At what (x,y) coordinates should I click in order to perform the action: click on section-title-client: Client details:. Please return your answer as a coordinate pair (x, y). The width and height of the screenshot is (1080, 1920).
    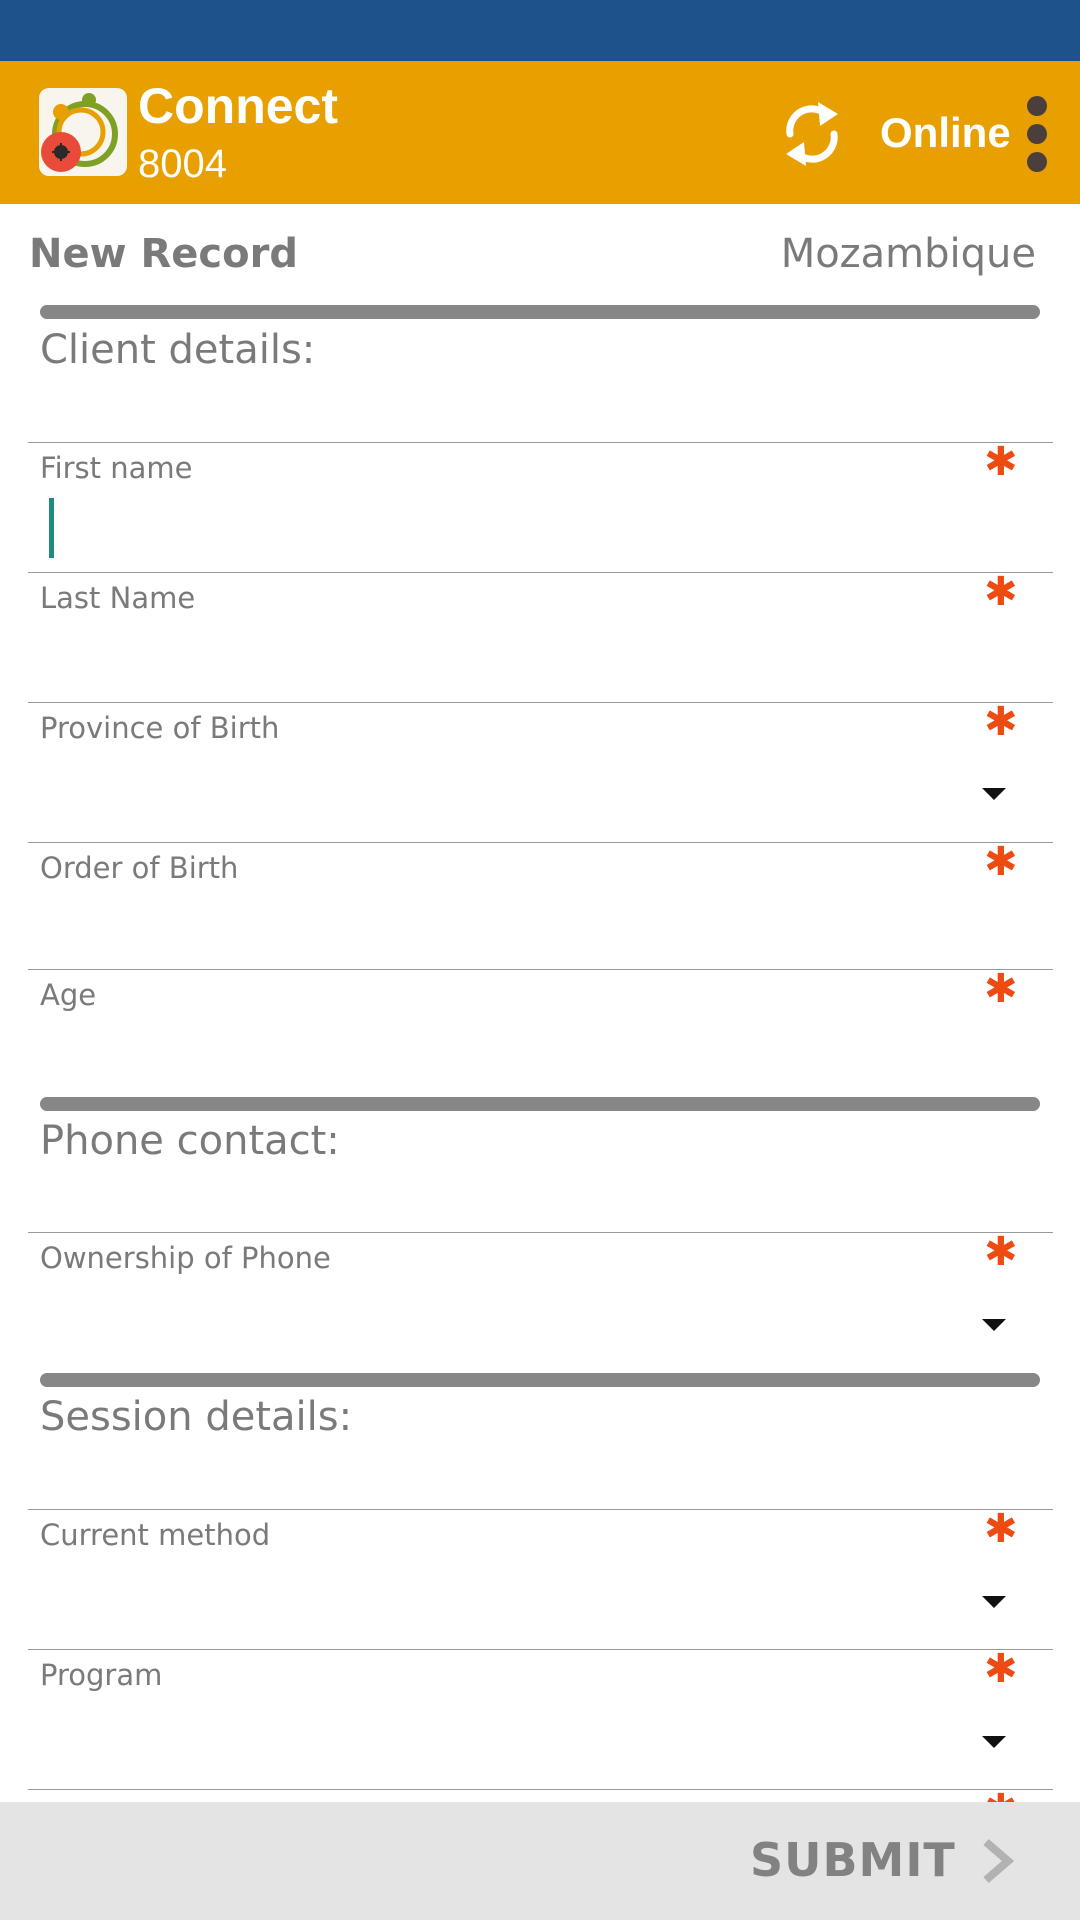
    Looking at the image, I should click on (178, 350).